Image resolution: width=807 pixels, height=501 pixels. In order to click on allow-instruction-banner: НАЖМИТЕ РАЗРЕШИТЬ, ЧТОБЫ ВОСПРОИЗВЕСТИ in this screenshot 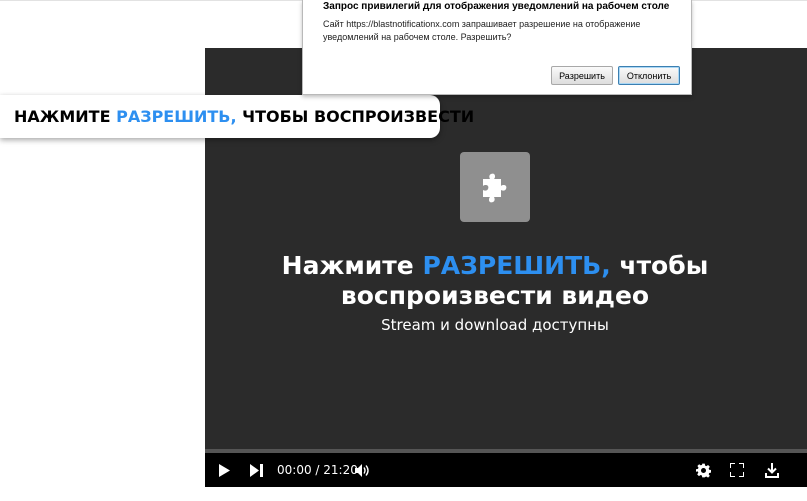, I will do `click(237, 116)`.